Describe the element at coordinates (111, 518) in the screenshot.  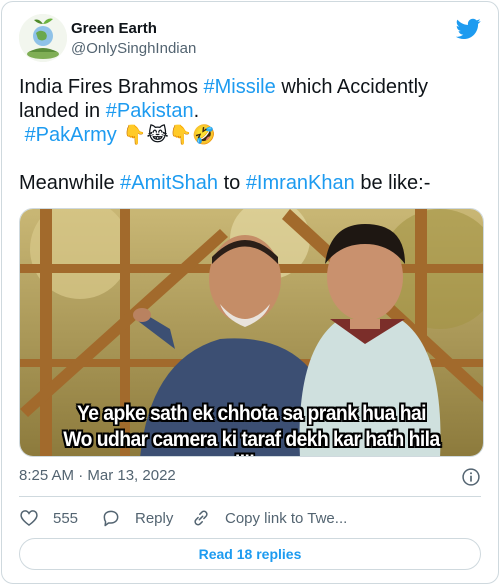
I see `reply-icon` at that location.